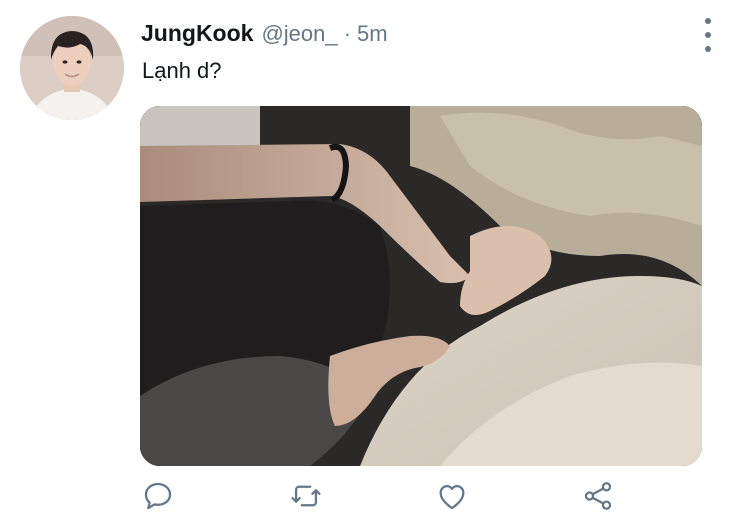 This screenshot has height=525, width=750. What do you see at coordinates (708, 35) in the screenshot?
I see `more-vertical-icon` at bounding box center [708, 35].